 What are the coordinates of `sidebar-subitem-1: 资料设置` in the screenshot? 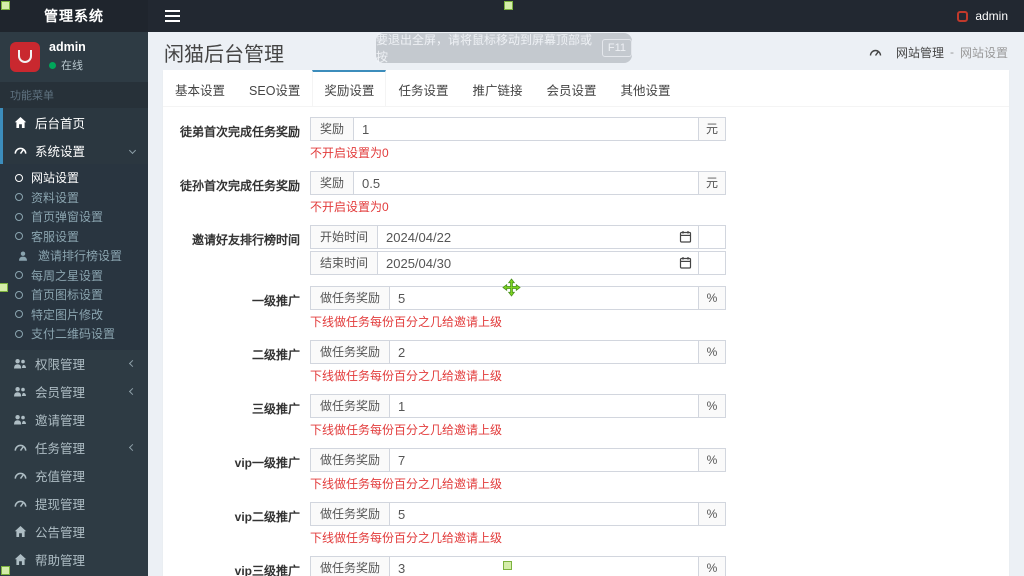 It's located at (74, 198).